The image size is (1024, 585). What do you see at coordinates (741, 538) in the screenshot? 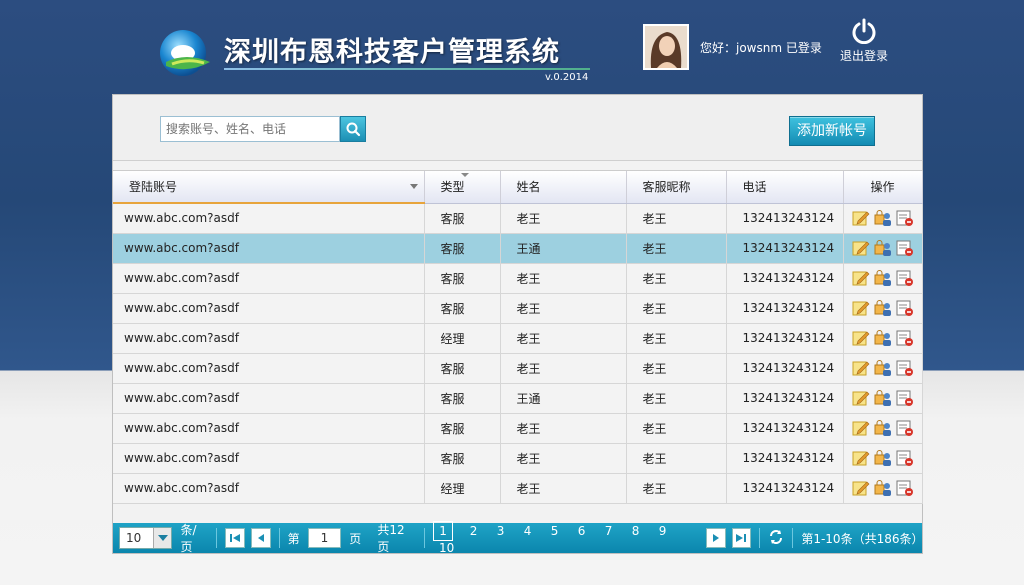
I see `last-page-button` at bounding box center [741, 538].